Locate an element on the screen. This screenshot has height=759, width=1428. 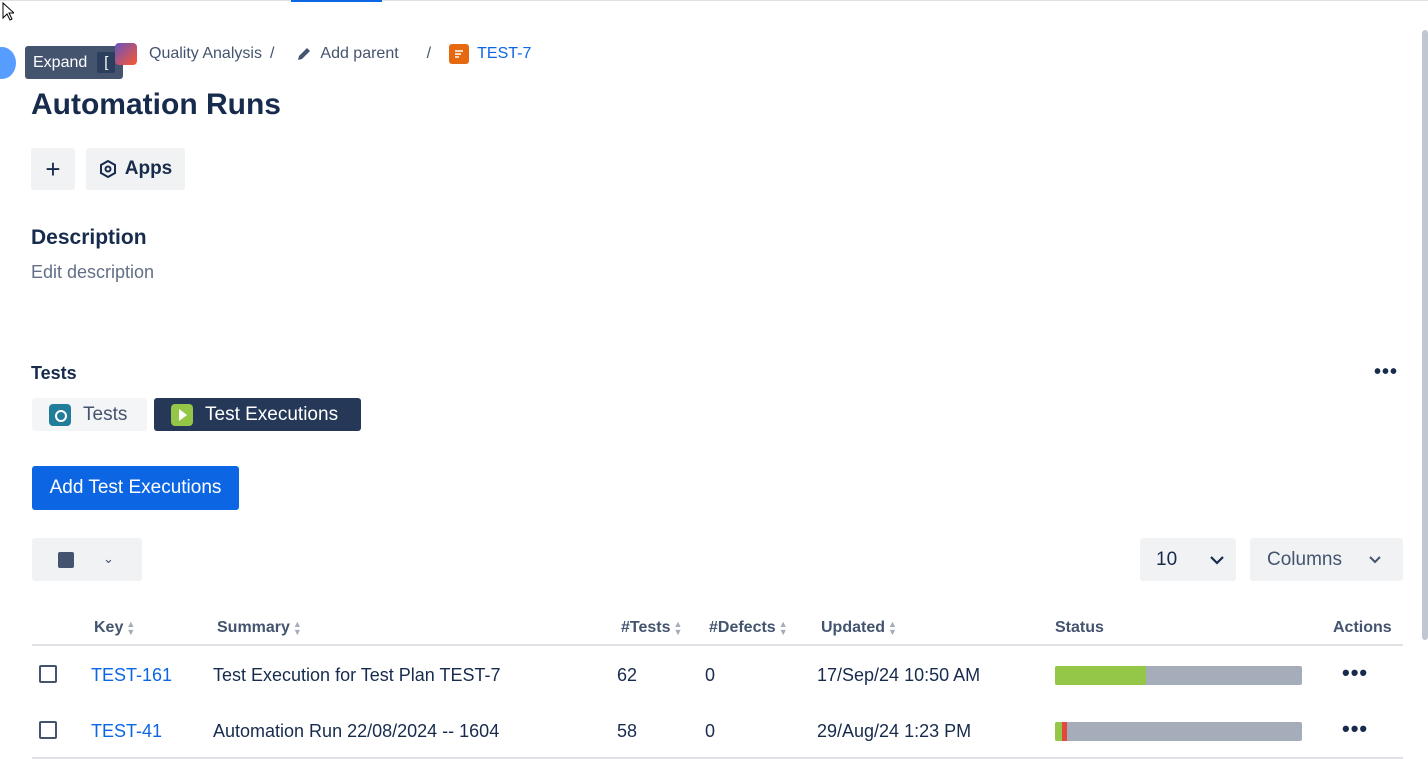
tests-heading: Tests is located at coordinates (54, 373).